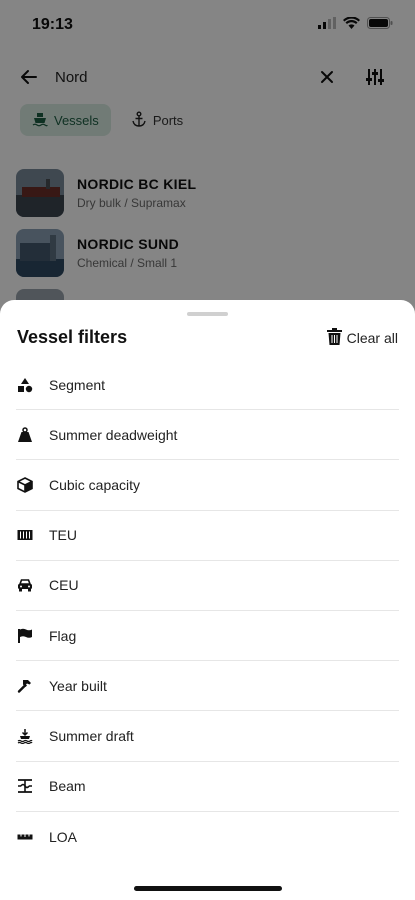 The width and height of the screenshot is (415, 900). Describe the element at coordinates (24, 786) in the screenshot. I see `beam-icon` at that location.